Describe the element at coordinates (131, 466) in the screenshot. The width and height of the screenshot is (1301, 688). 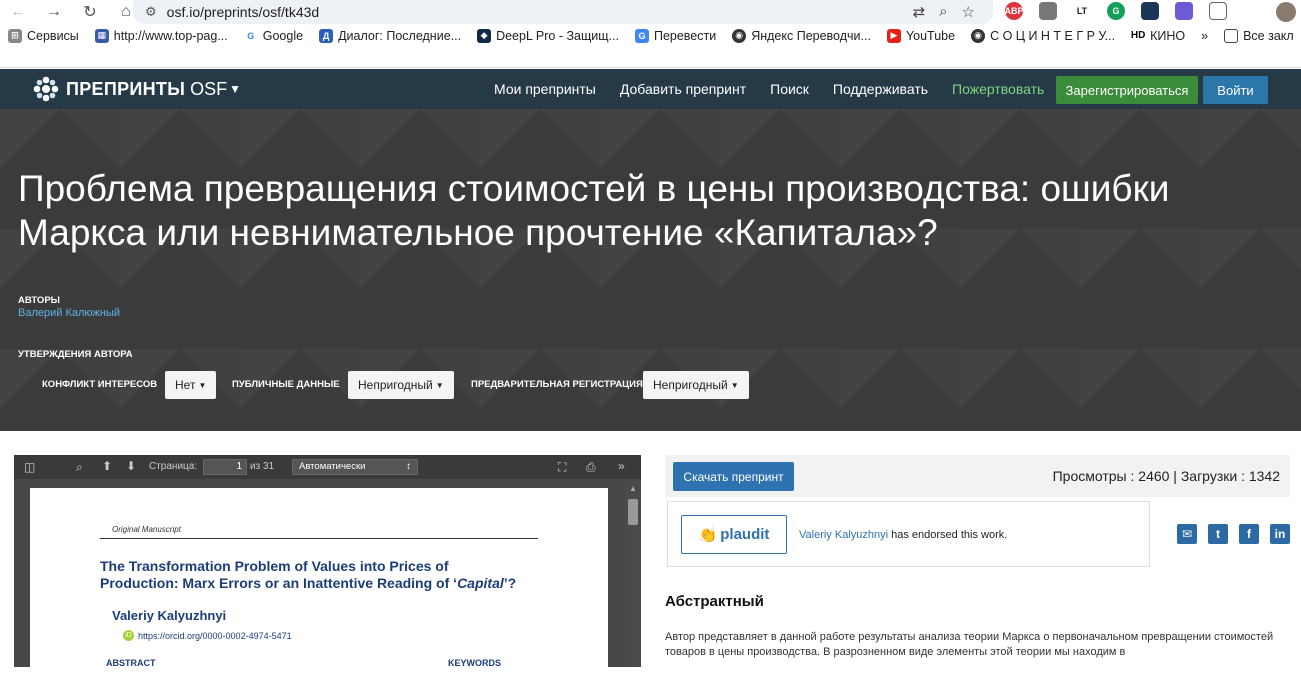
I see `next-page-icon: ⬇` at that location.